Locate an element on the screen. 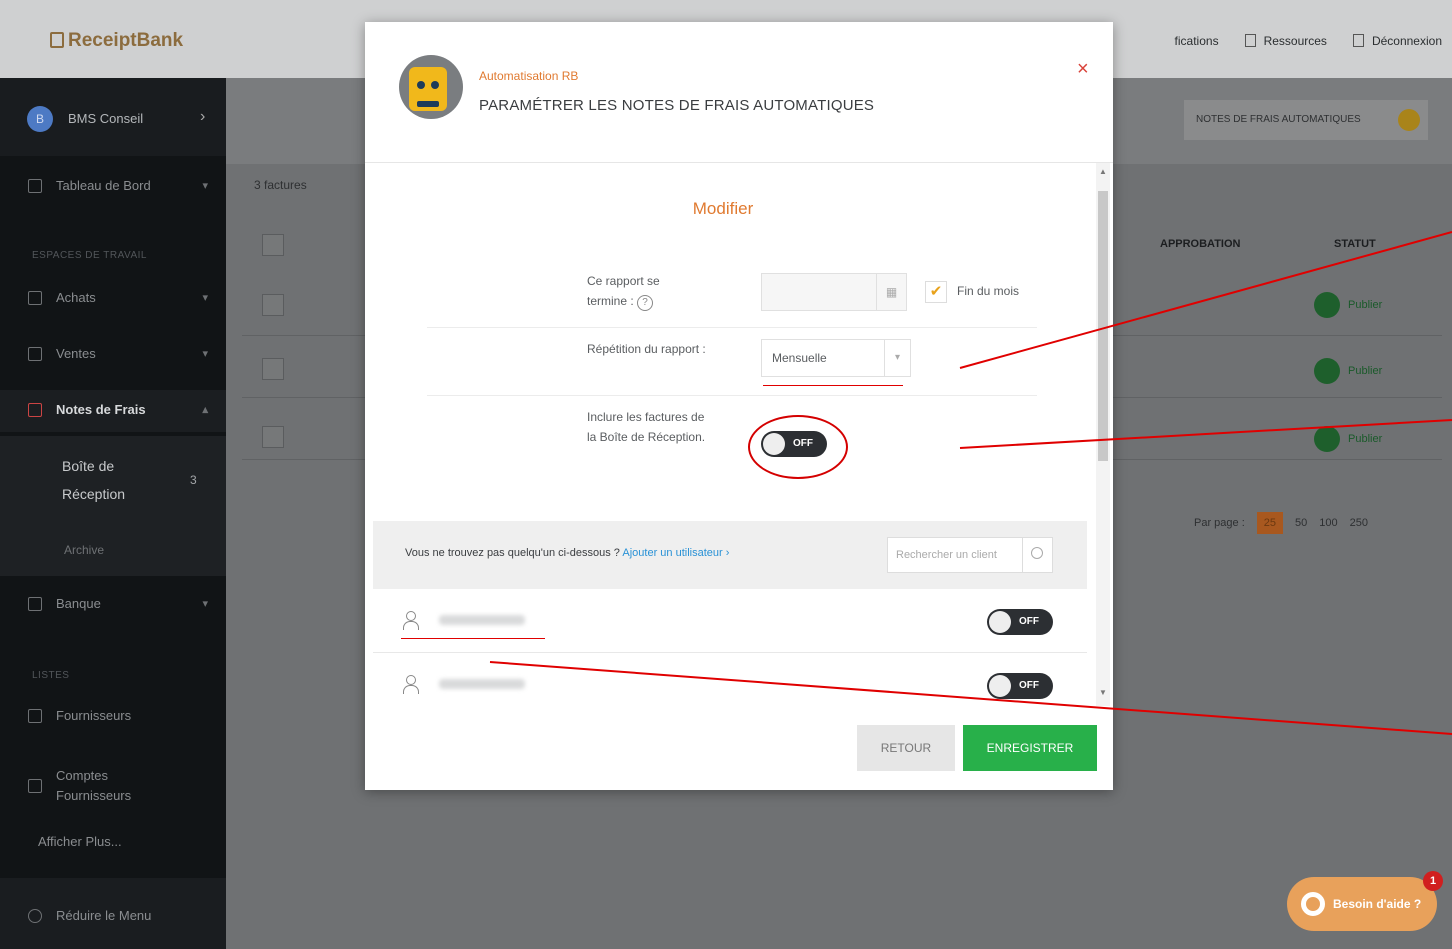 The width and height of the screenshot is (1452, 949). sidebar-item-expenses: Notes de Frais ▴ is located at coordinates (118, 409).